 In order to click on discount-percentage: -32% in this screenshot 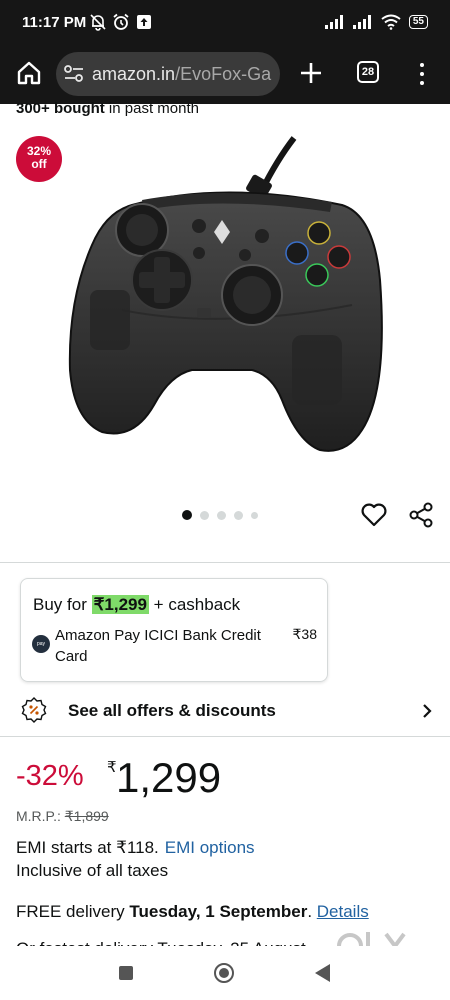, I will do `click(50, 776)`.